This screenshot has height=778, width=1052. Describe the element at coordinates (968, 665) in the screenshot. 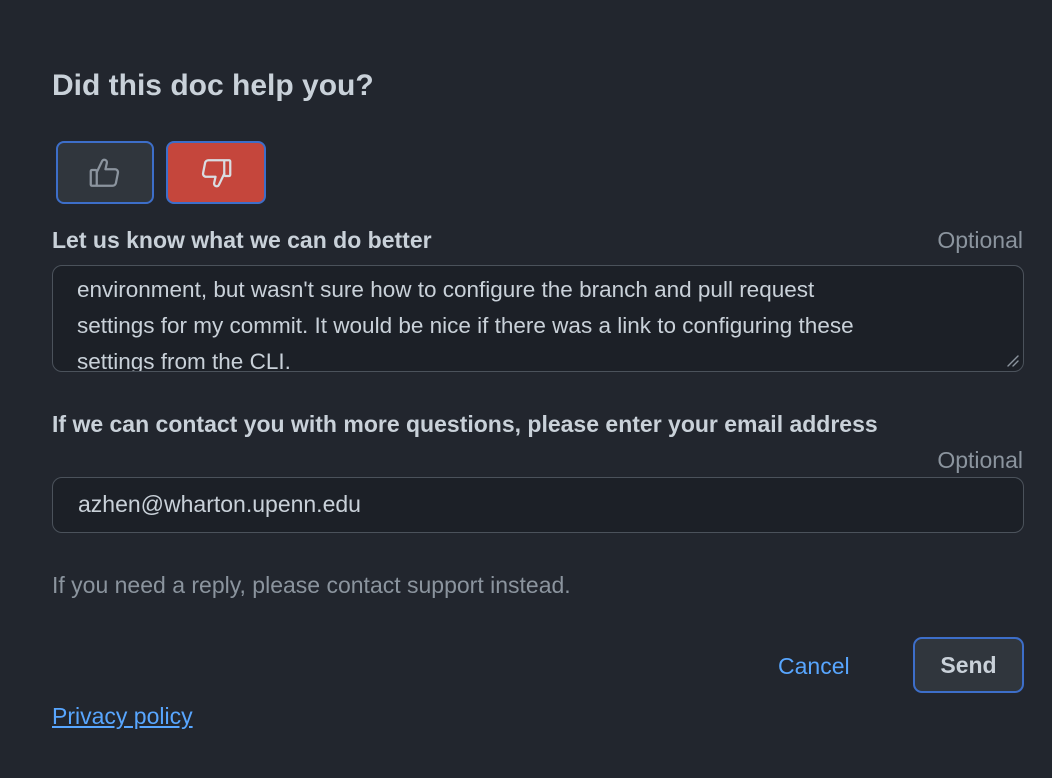

I see `send-button: Send` at that location.